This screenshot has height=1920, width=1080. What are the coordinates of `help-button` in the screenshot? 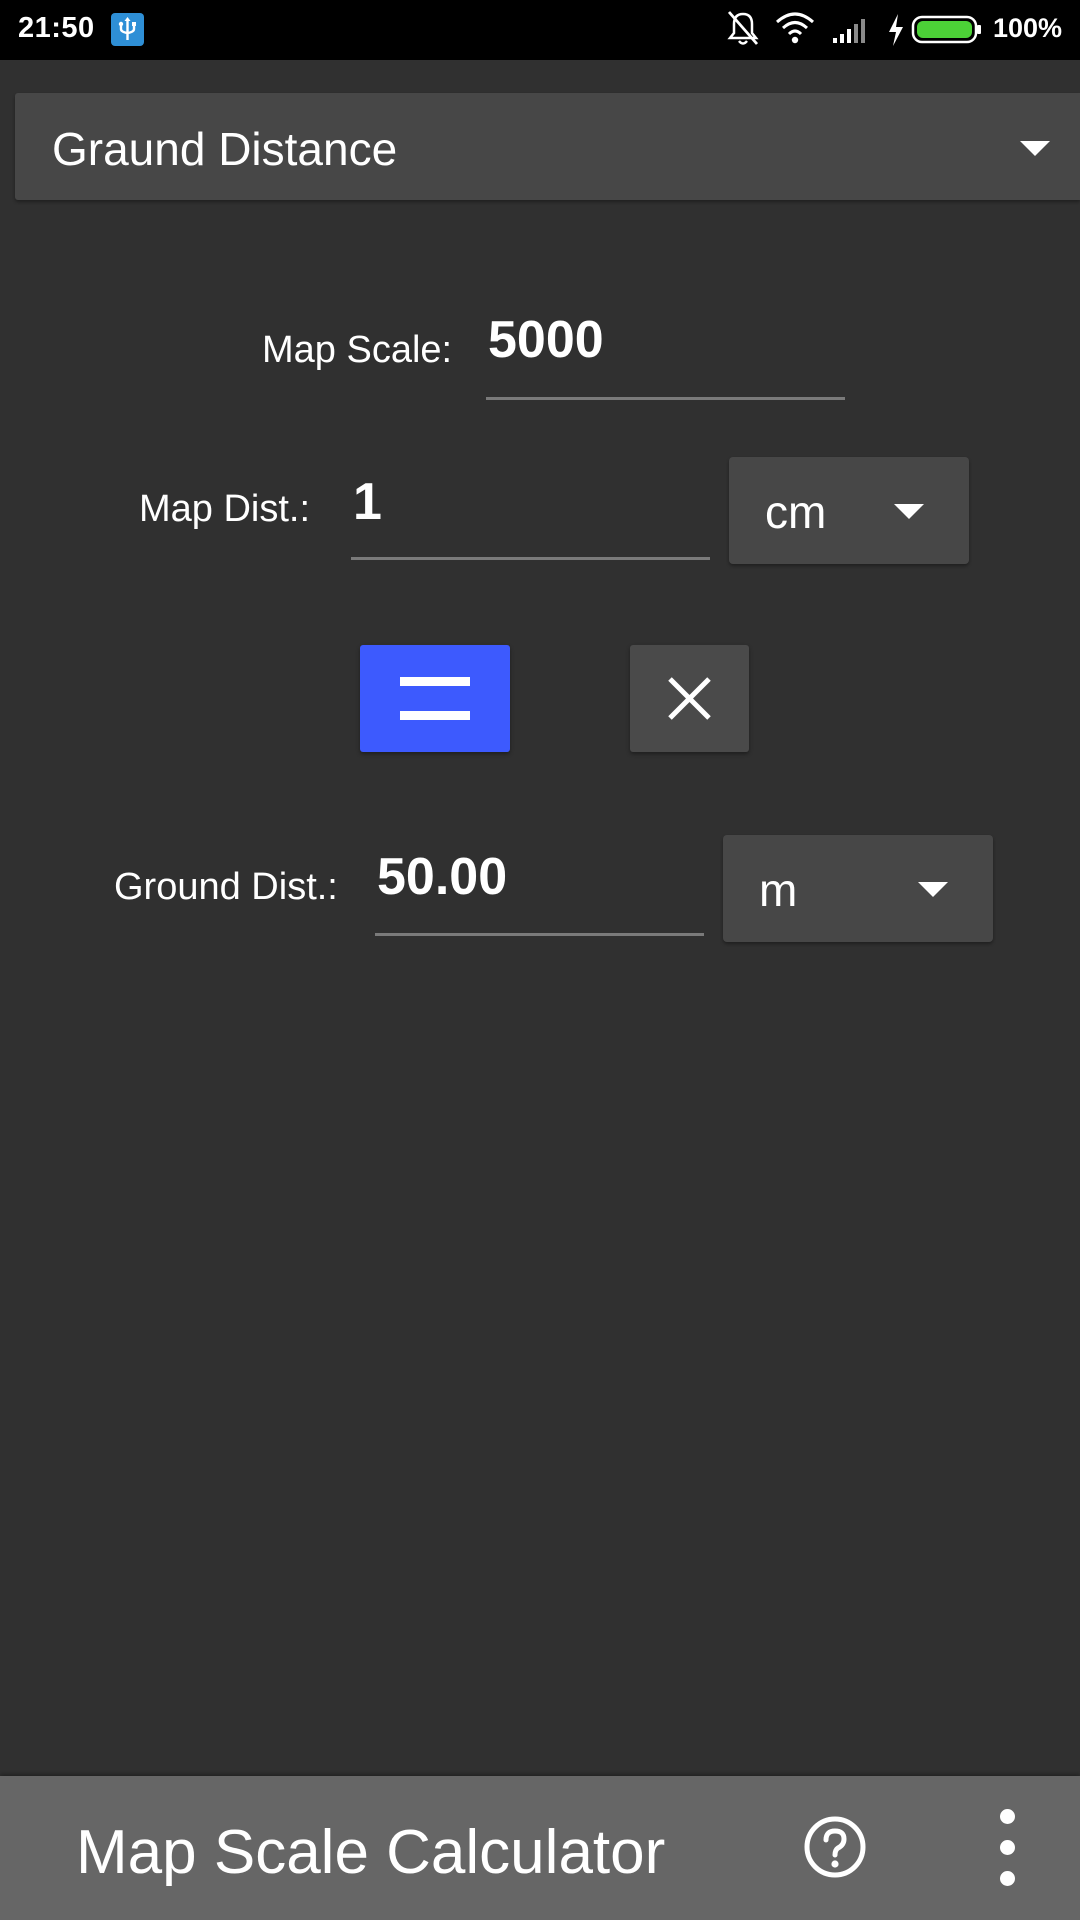 It's located at (835, 1847).